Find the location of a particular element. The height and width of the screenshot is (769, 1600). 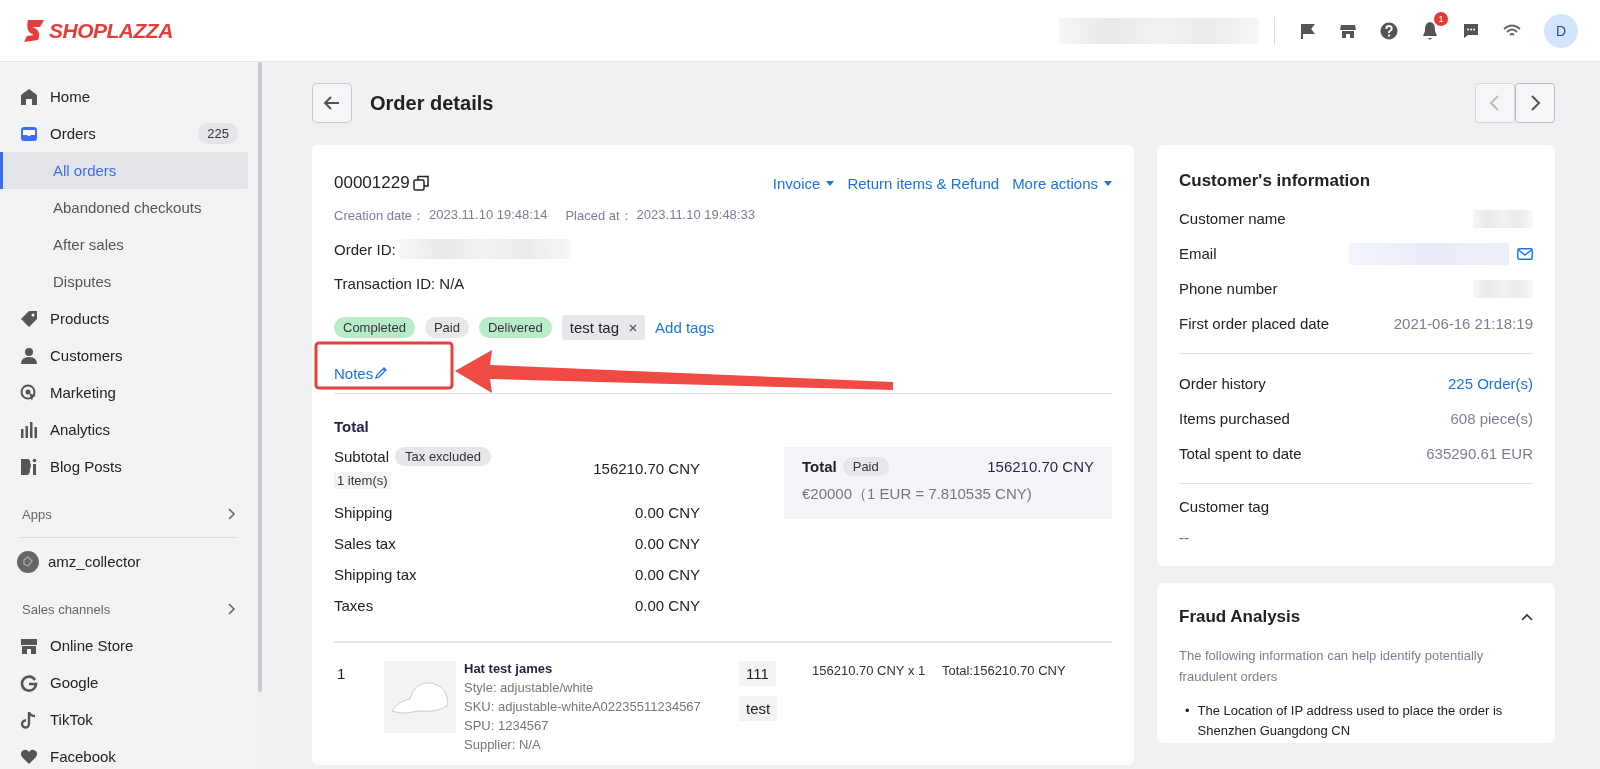

next-button is located at coordinates (1535, 103).